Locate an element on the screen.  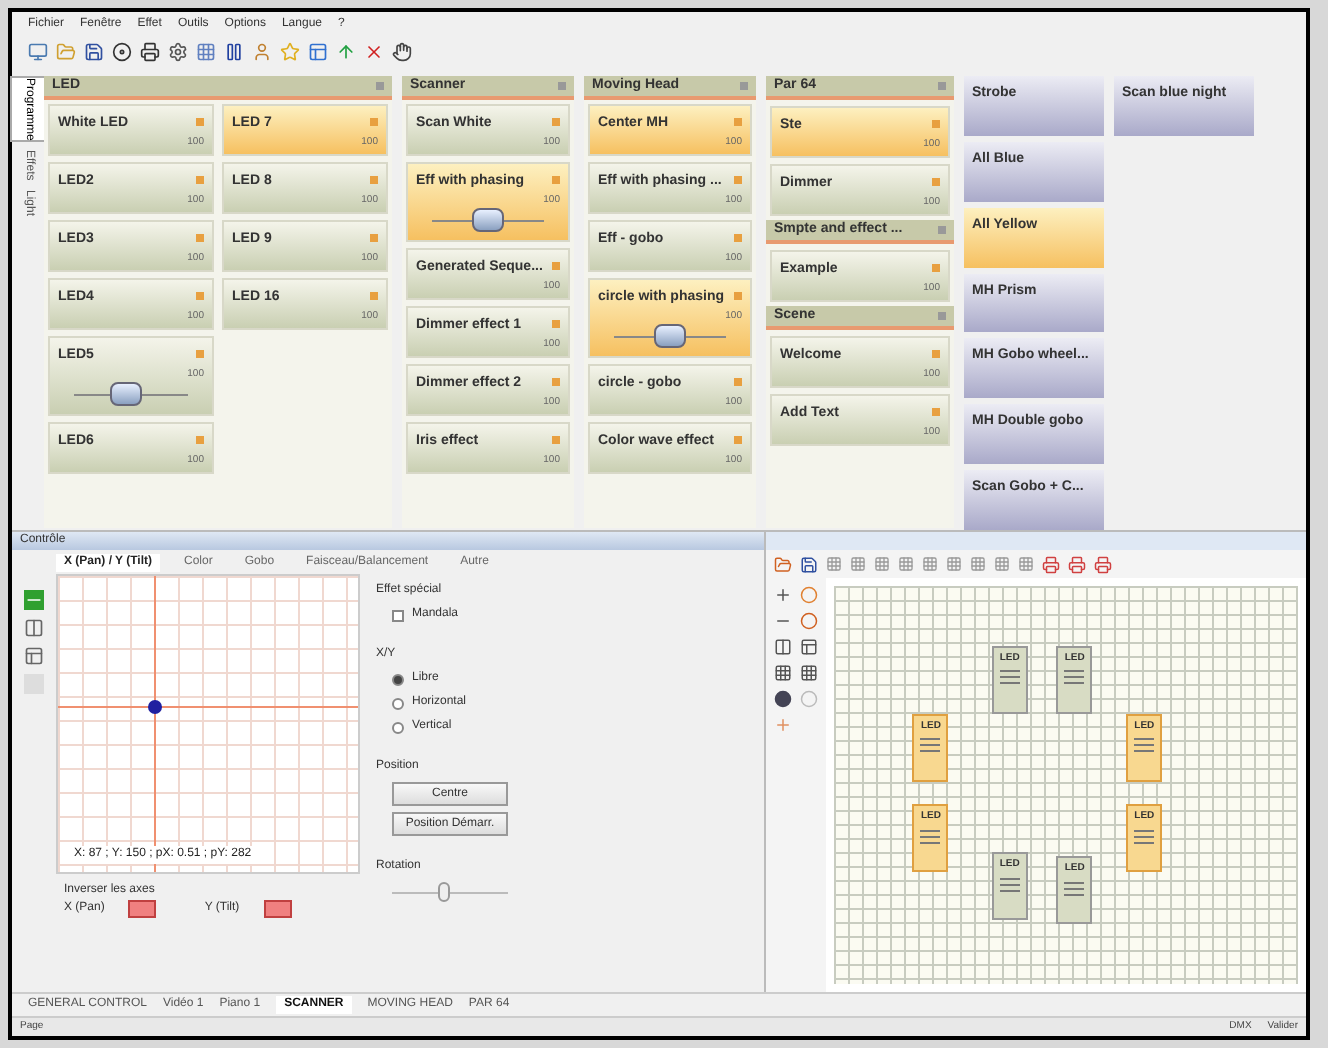
circle-icon is located at coordinates (783, 699).